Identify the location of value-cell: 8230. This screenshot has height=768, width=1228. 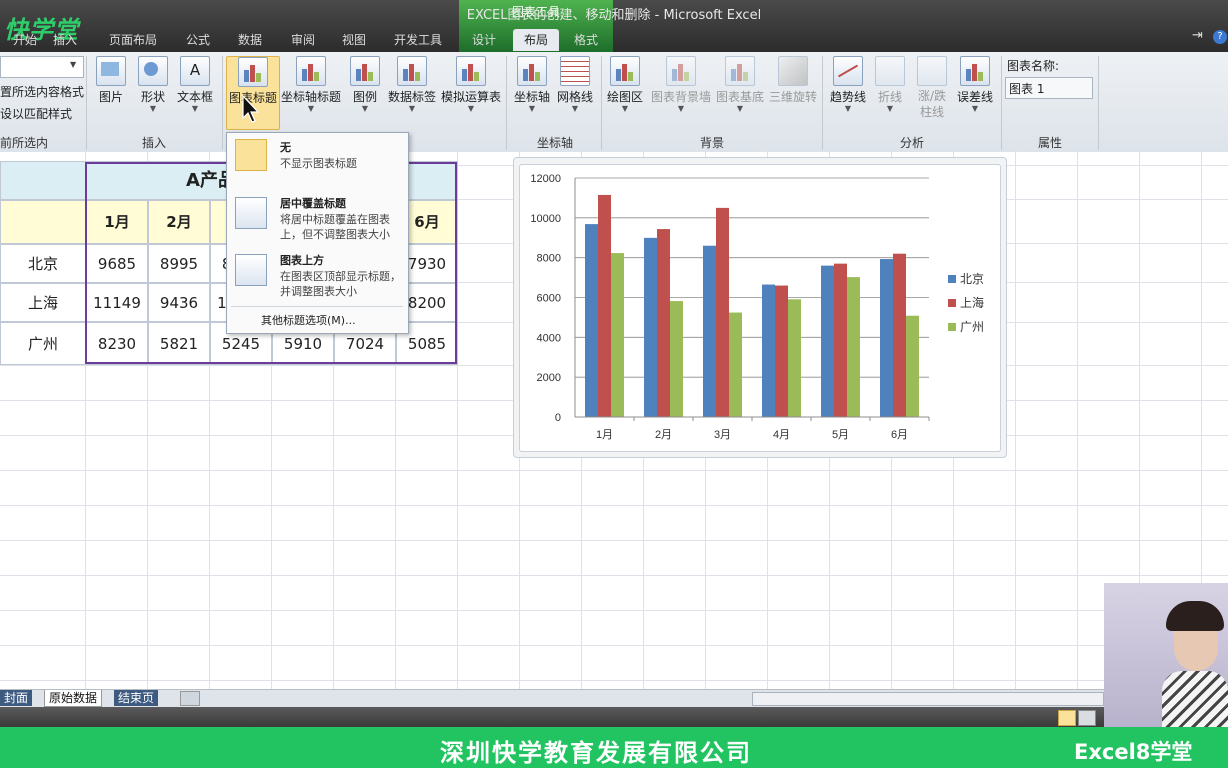
(117, 343).